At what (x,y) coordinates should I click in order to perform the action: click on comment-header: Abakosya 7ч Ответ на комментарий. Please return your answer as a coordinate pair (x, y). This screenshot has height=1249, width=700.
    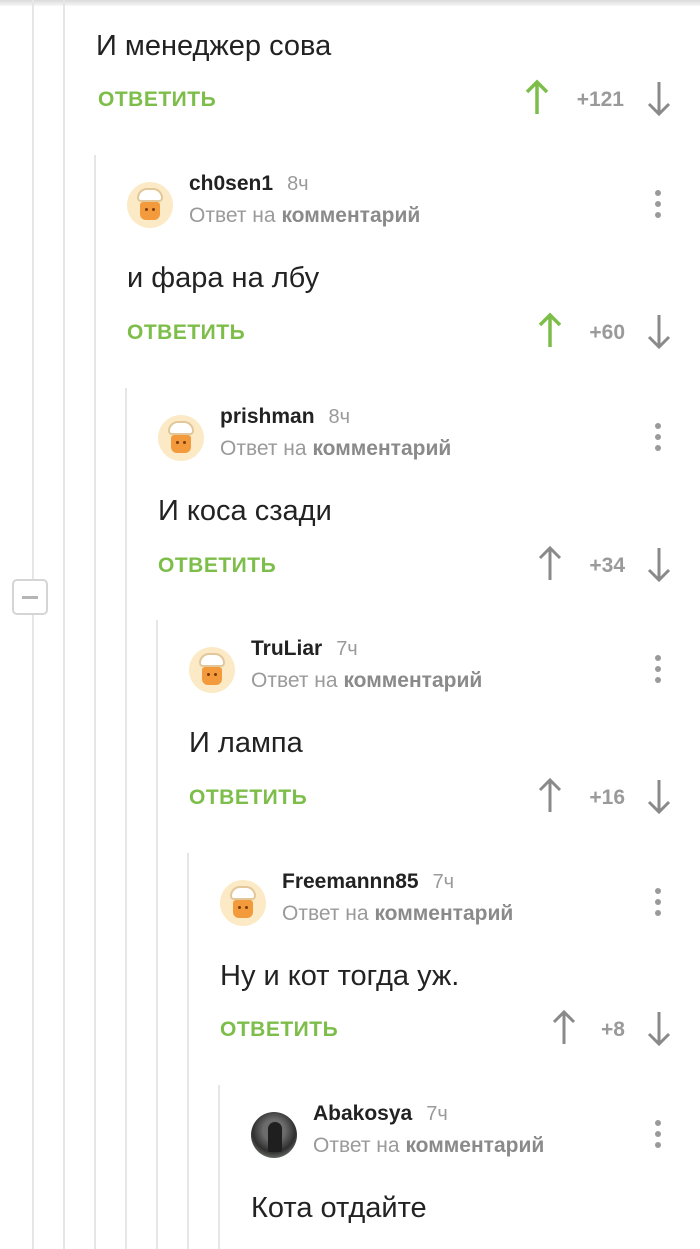
    Looking at the image, I should click on (461, 1130).